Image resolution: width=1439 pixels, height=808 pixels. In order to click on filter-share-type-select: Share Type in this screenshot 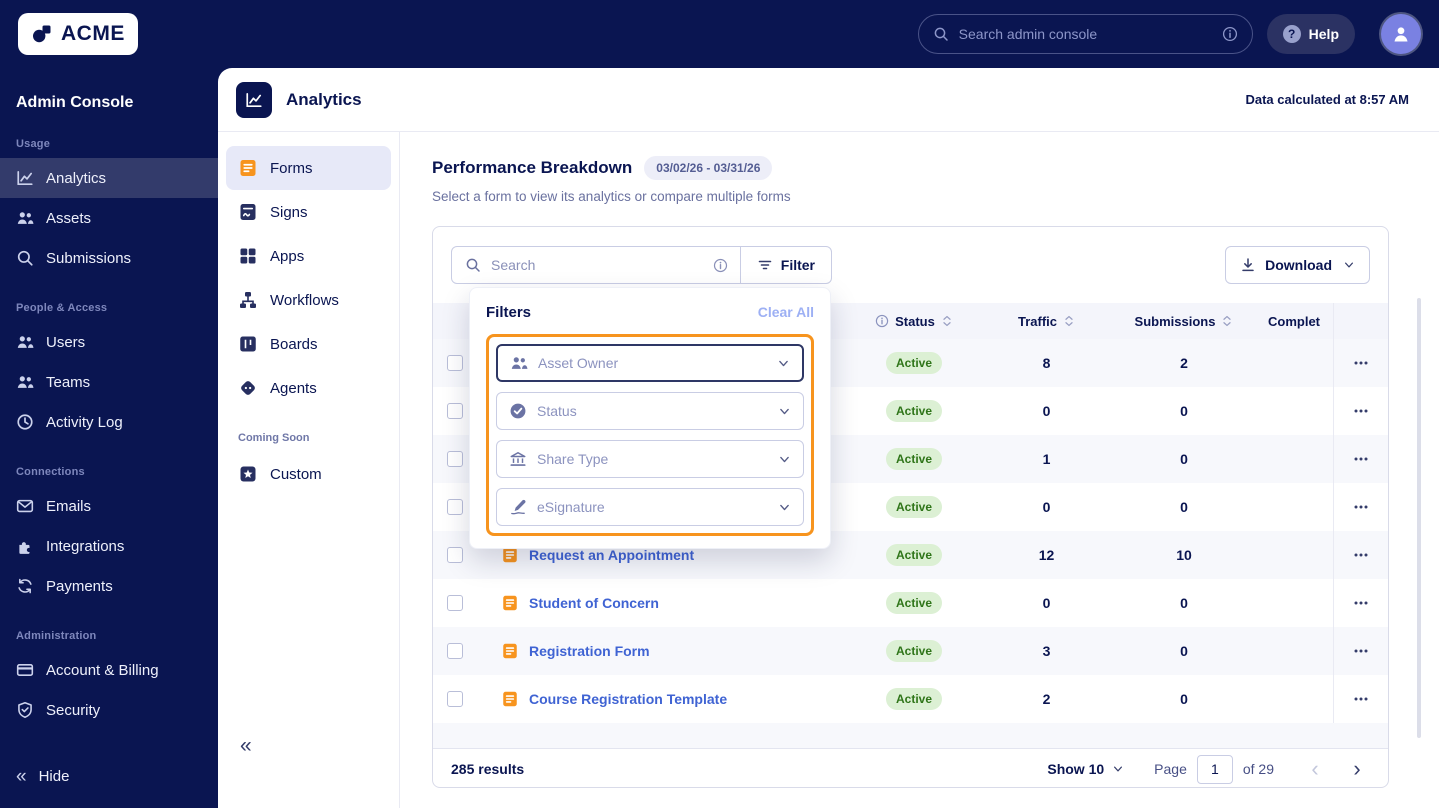, I will do `click(650, 459)`.